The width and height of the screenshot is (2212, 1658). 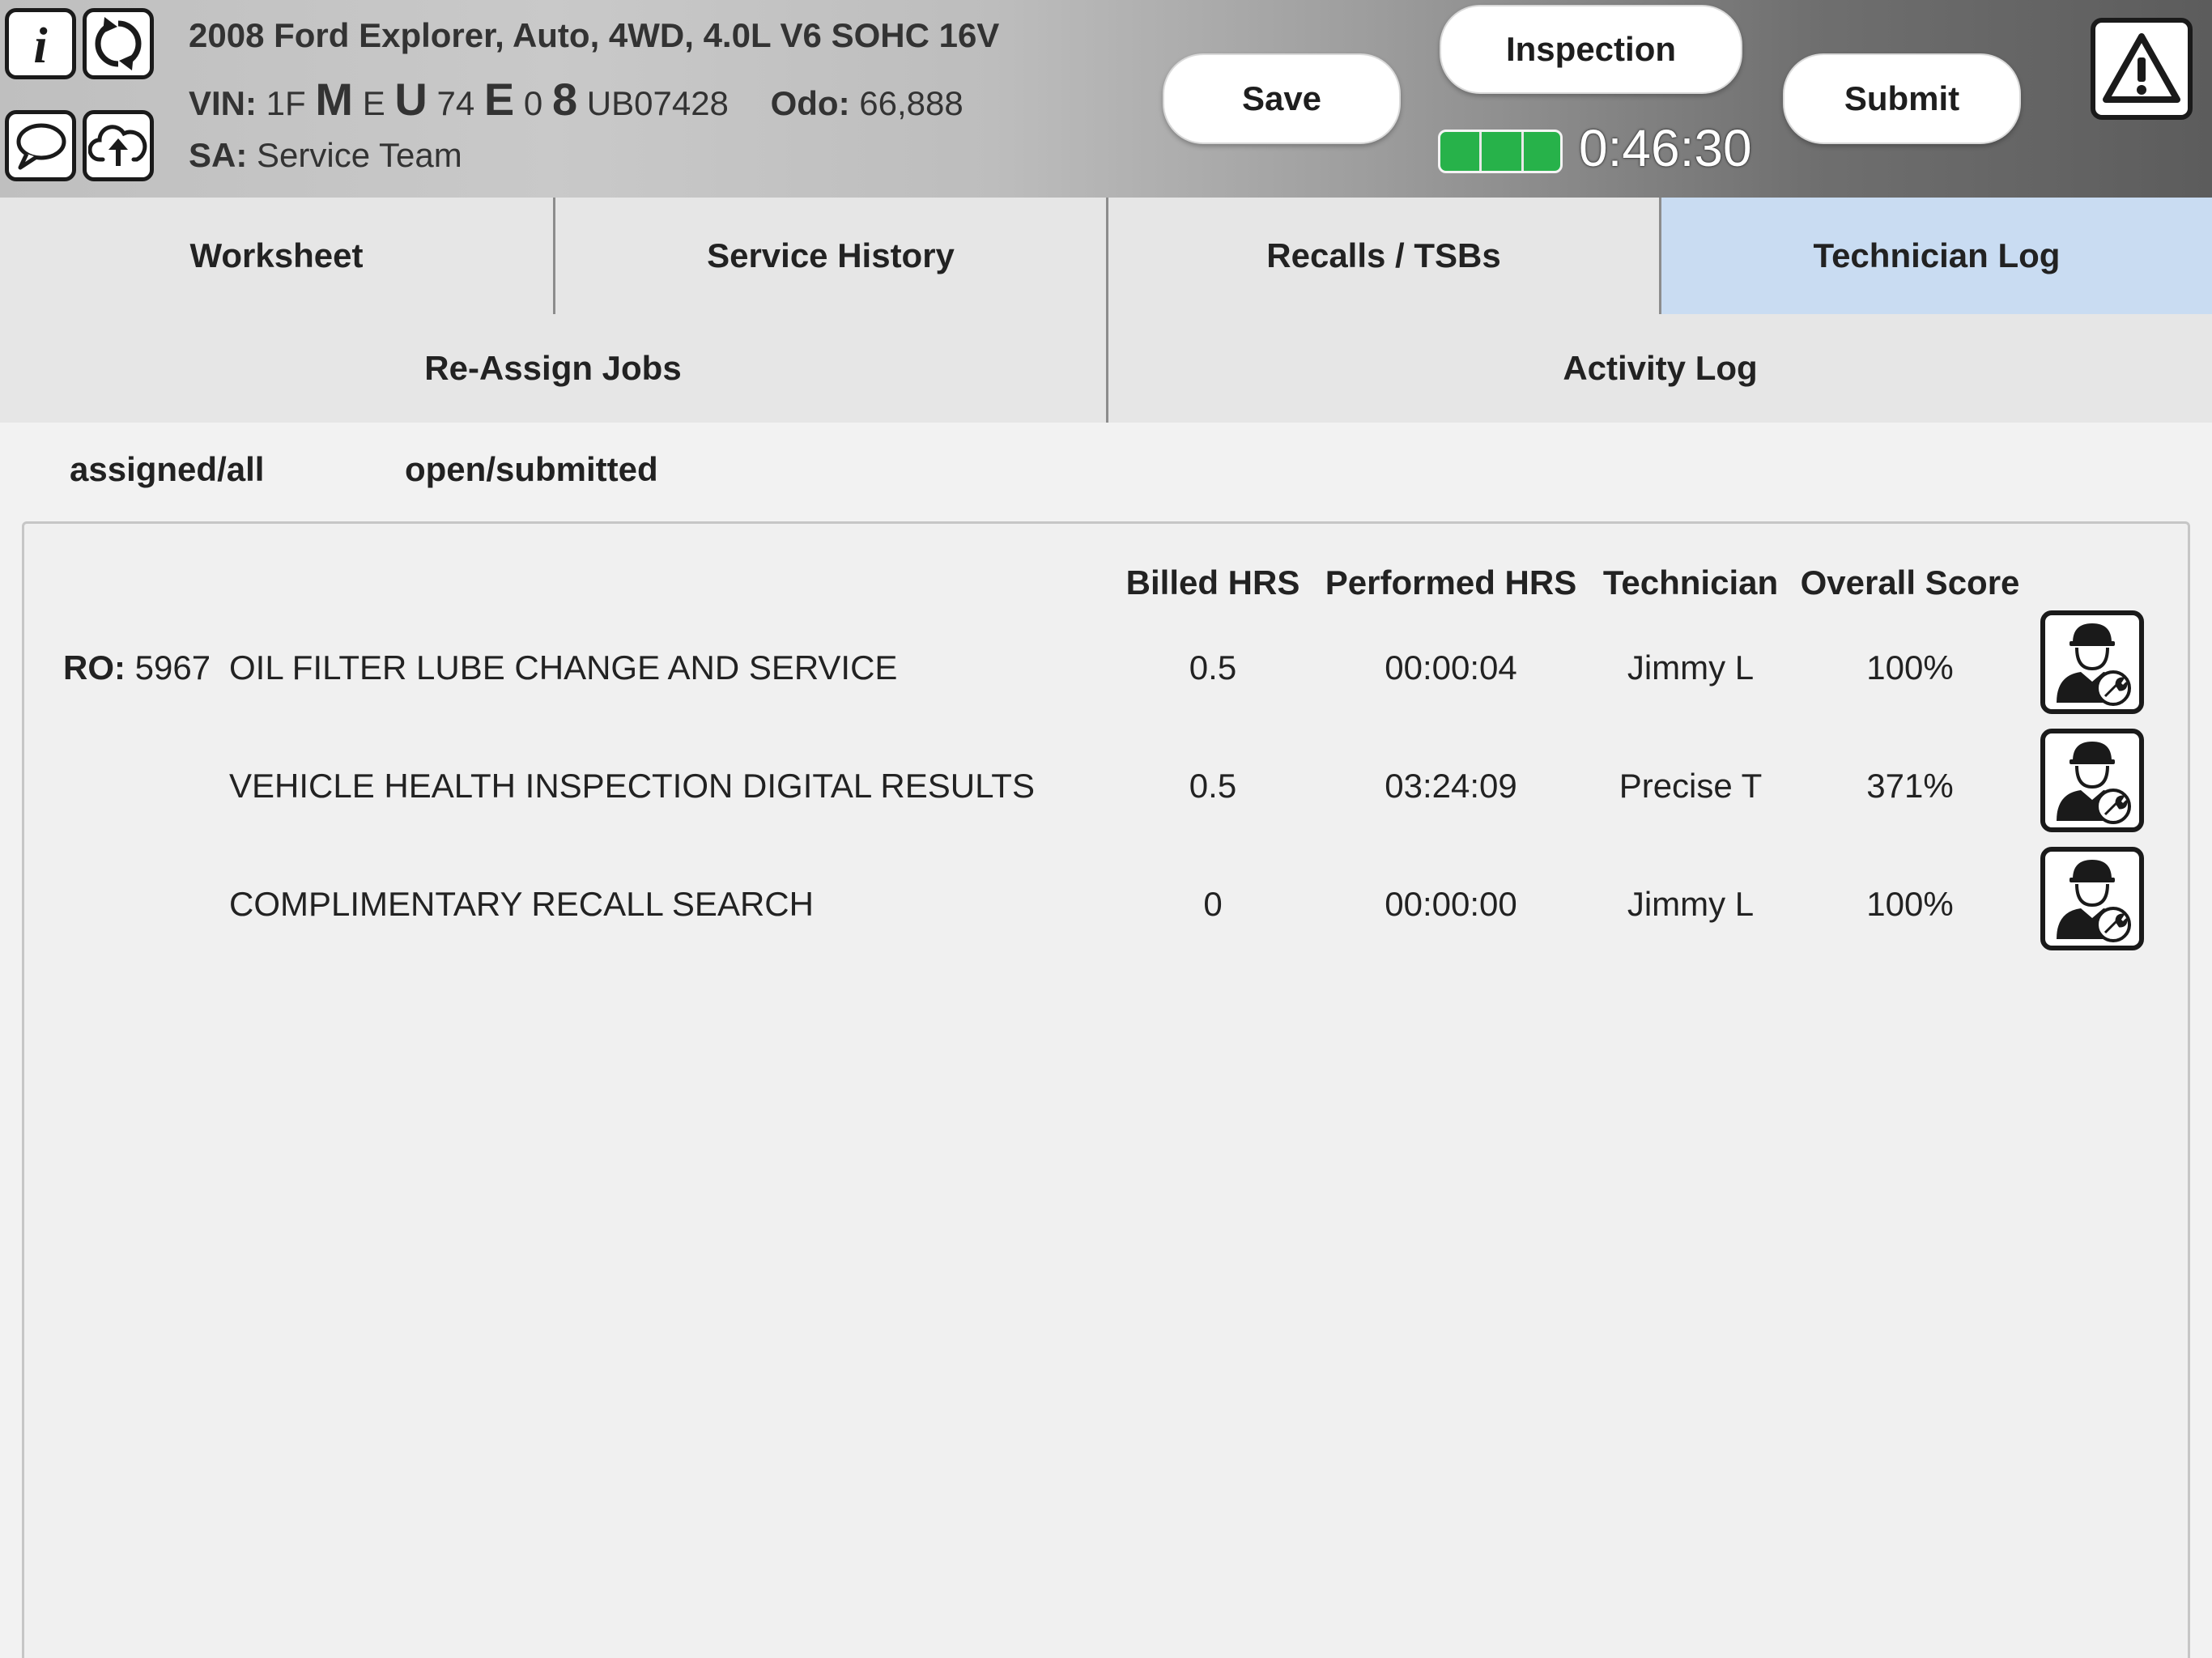 What do you see at coordinates (657, 103) in the screenshot?
I see `vin-part: UB07428` at bounding box center [657, 103].